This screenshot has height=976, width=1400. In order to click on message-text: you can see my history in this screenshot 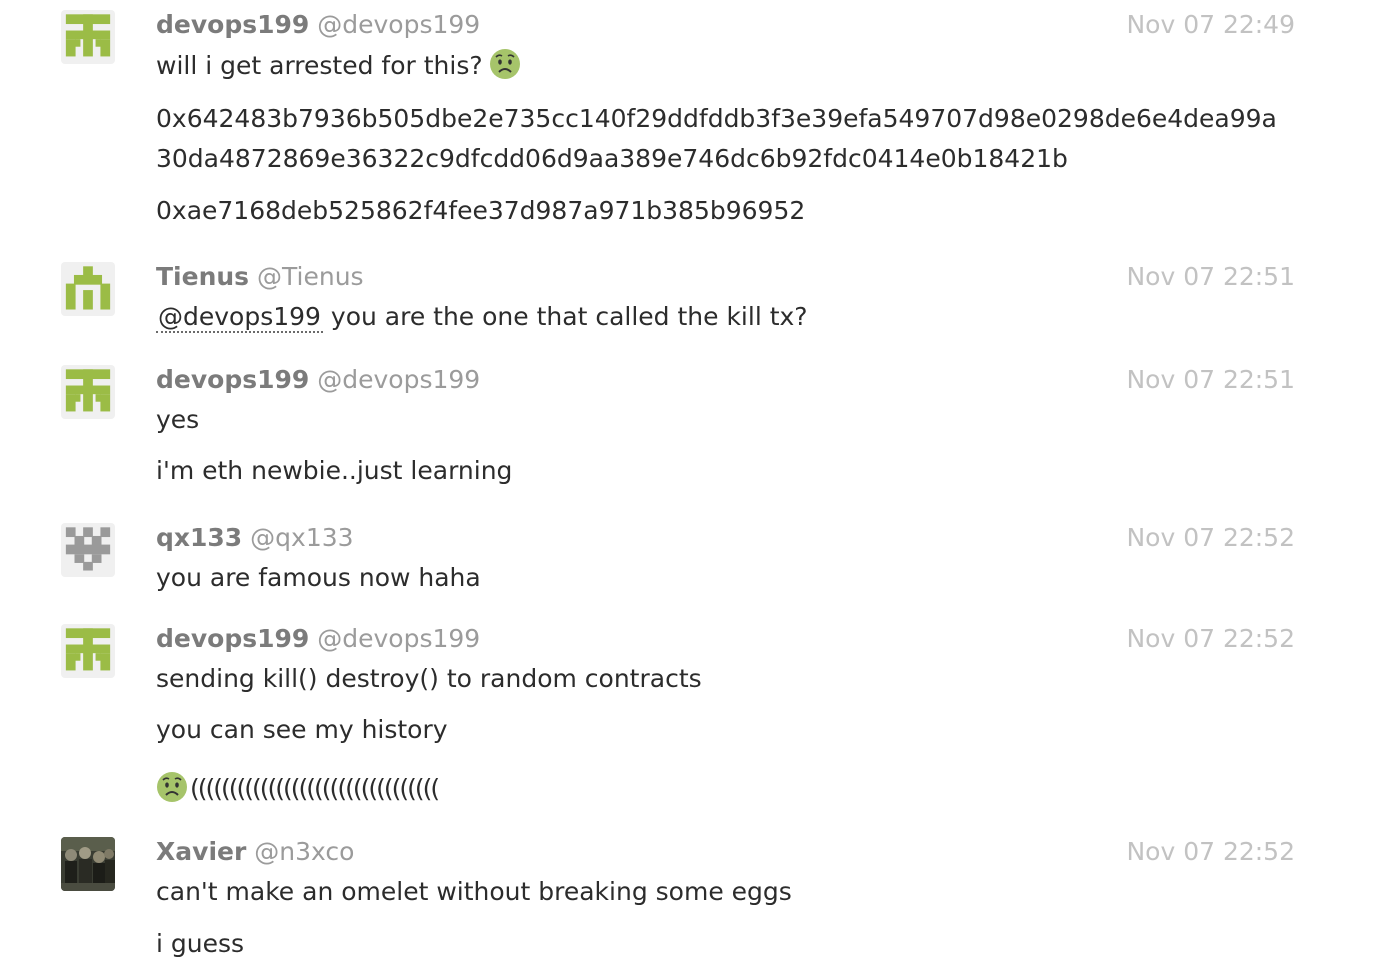, I will do `click(302, 729)`.